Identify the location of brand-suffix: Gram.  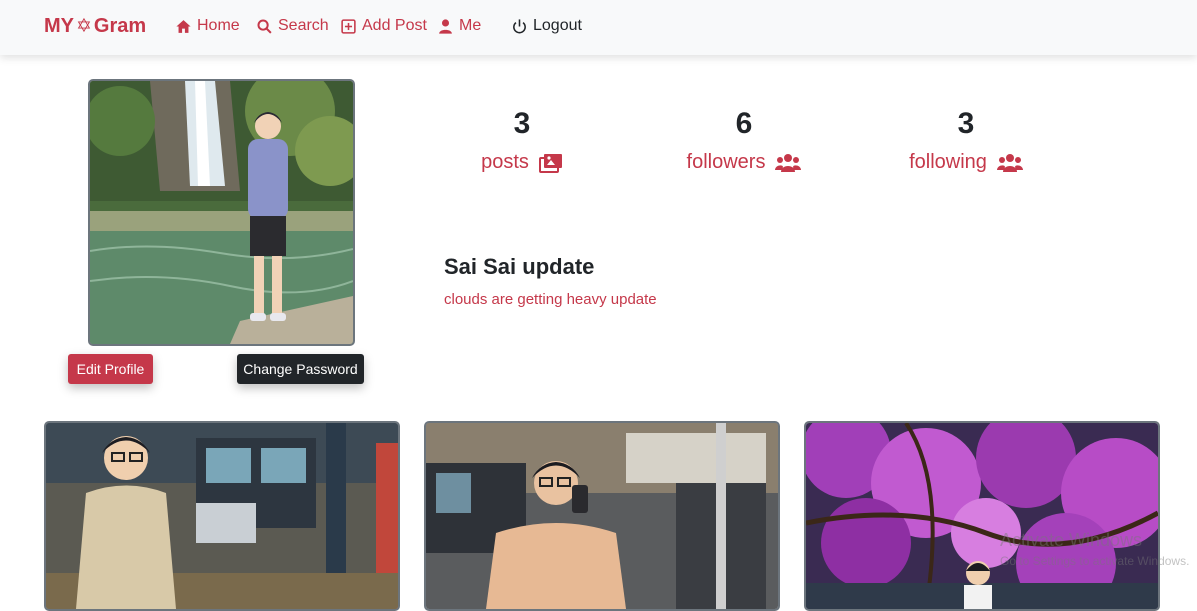
(120, 26).